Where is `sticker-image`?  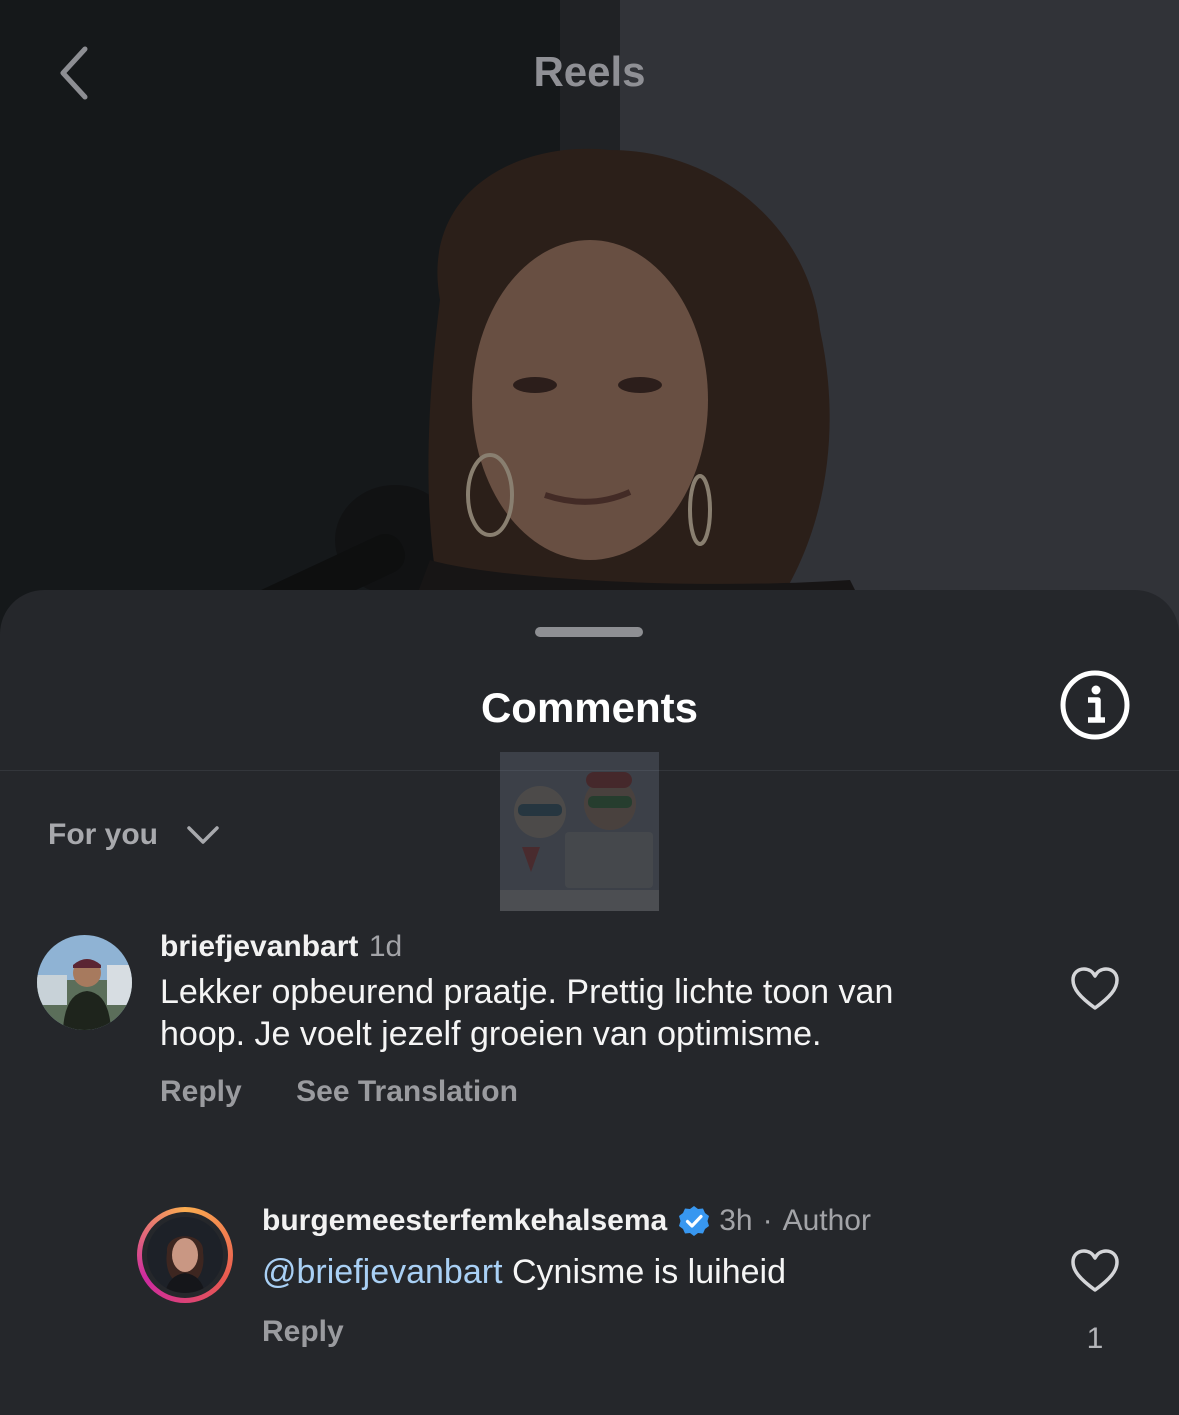 sticker-image is located at coordinates (579, 831).